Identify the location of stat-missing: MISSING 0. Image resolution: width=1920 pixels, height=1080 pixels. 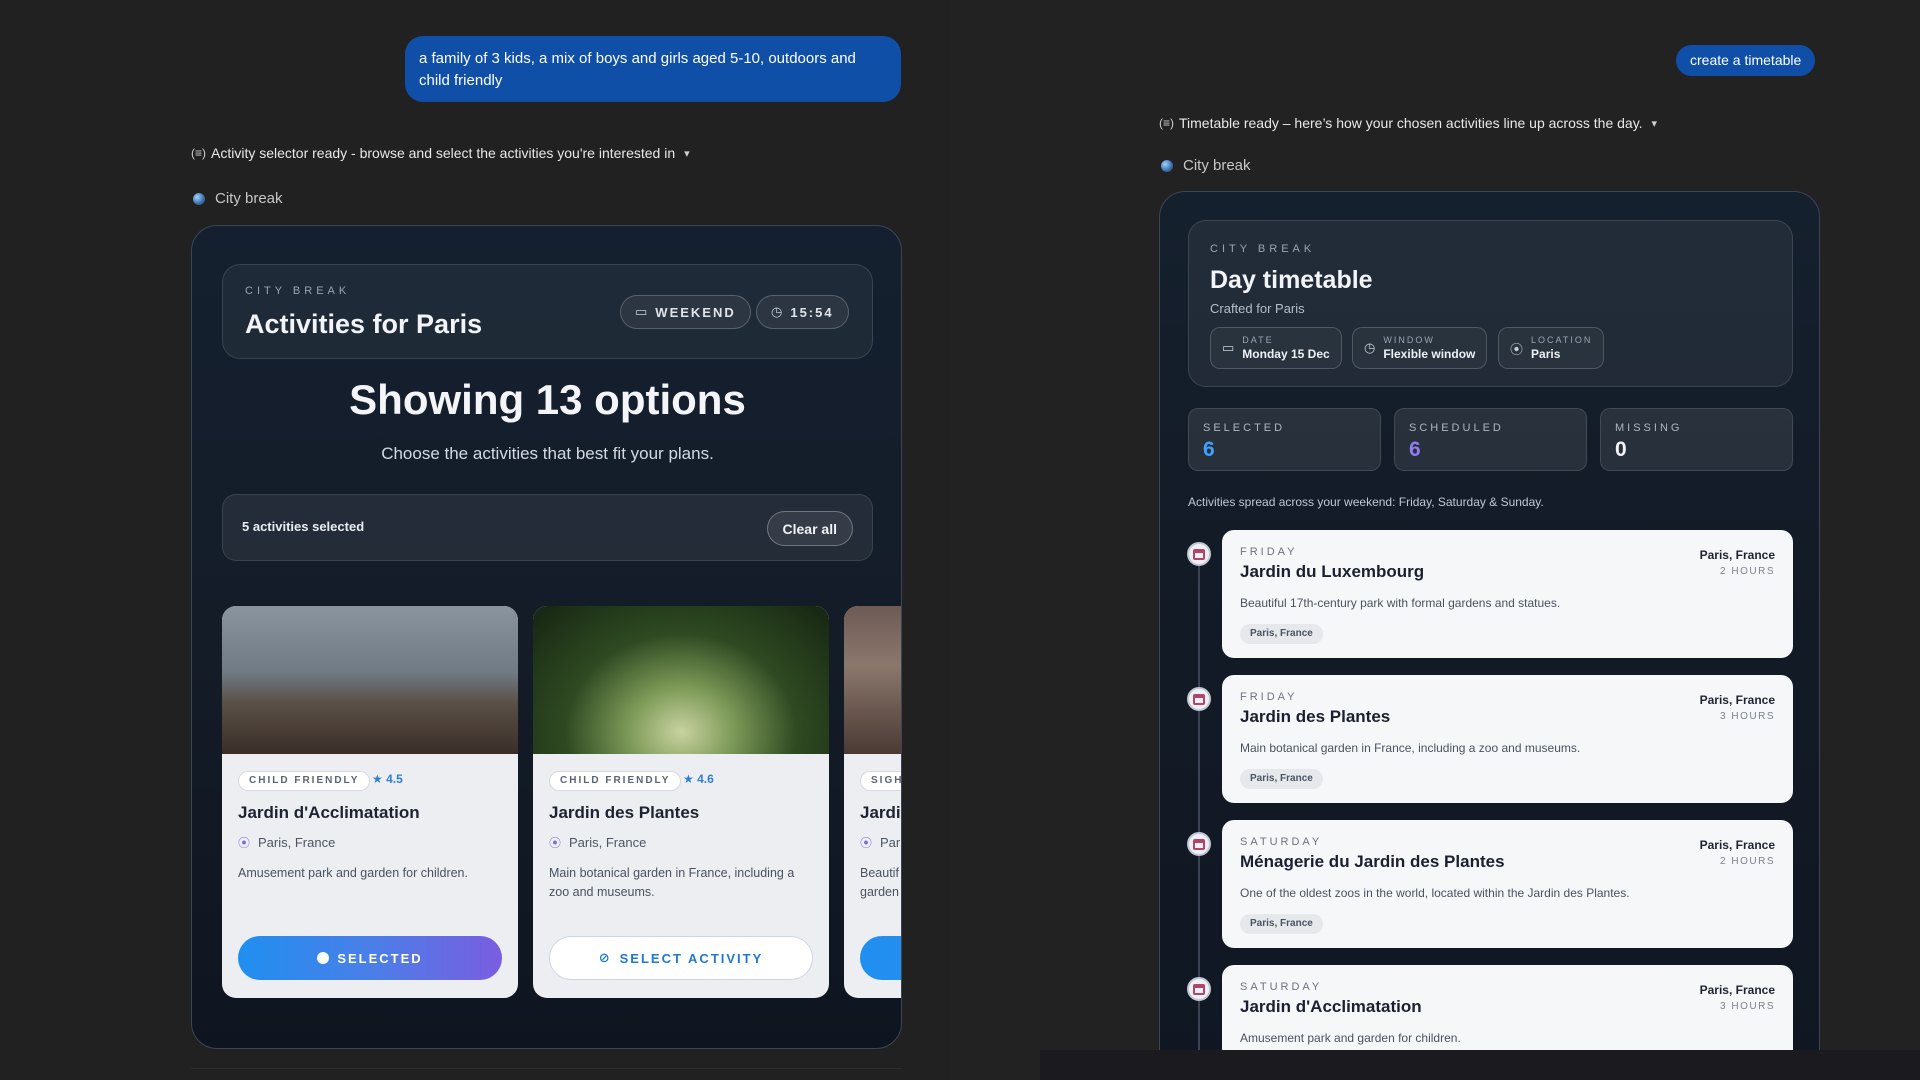
(1696, 439).